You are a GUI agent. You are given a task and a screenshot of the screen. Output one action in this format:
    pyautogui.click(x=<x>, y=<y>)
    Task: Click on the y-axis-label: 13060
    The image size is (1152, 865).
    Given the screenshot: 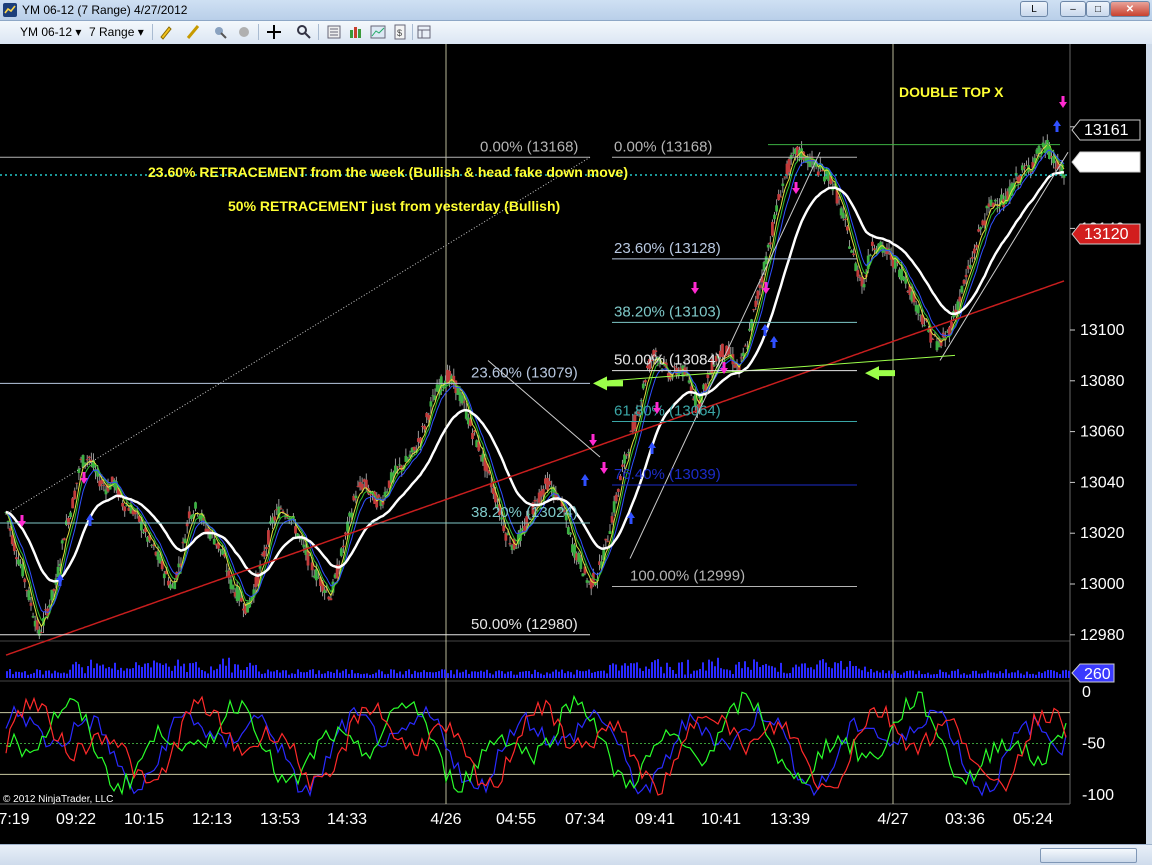 What is the action you would take?
    pyautogui.click(x=1102, y=432)
    